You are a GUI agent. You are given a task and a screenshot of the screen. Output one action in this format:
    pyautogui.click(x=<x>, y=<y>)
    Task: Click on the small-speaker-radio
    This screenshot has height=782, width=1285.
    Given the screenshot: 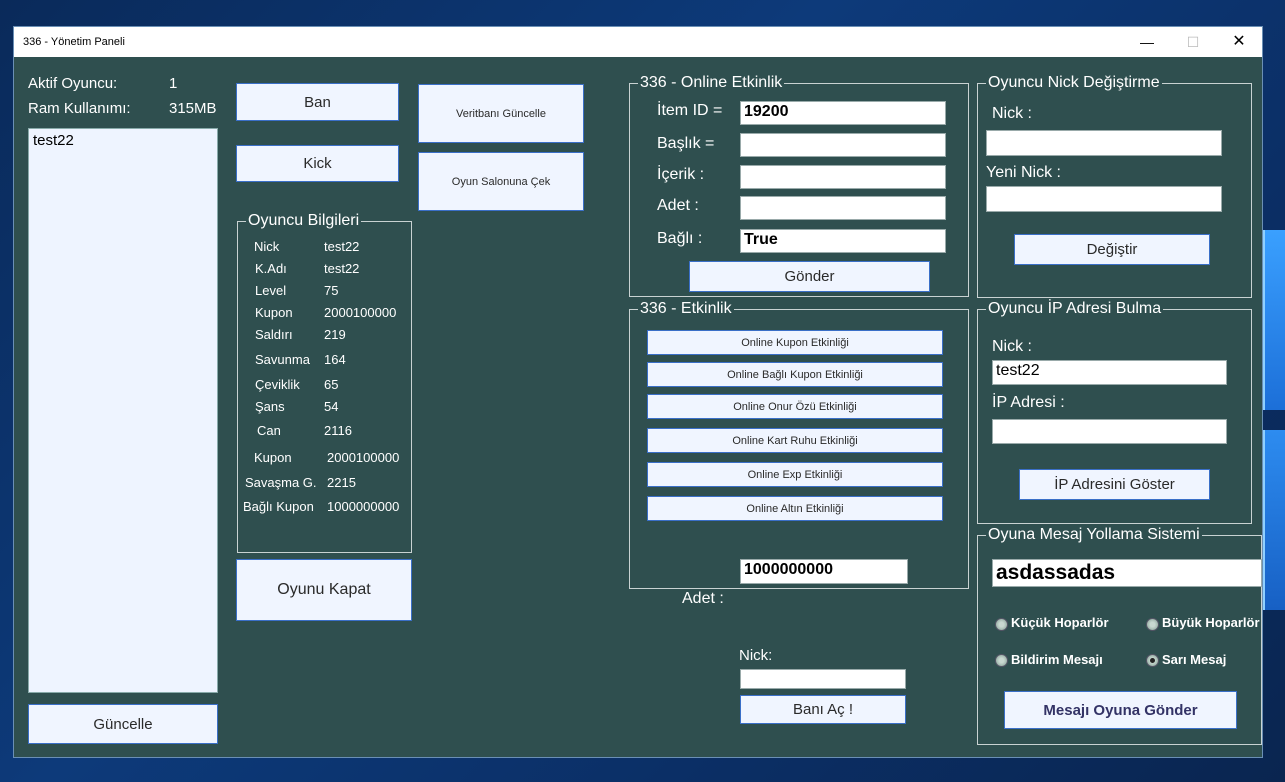 What is the action you would take?
    pyautogui.click(x=1001, y=624)
    